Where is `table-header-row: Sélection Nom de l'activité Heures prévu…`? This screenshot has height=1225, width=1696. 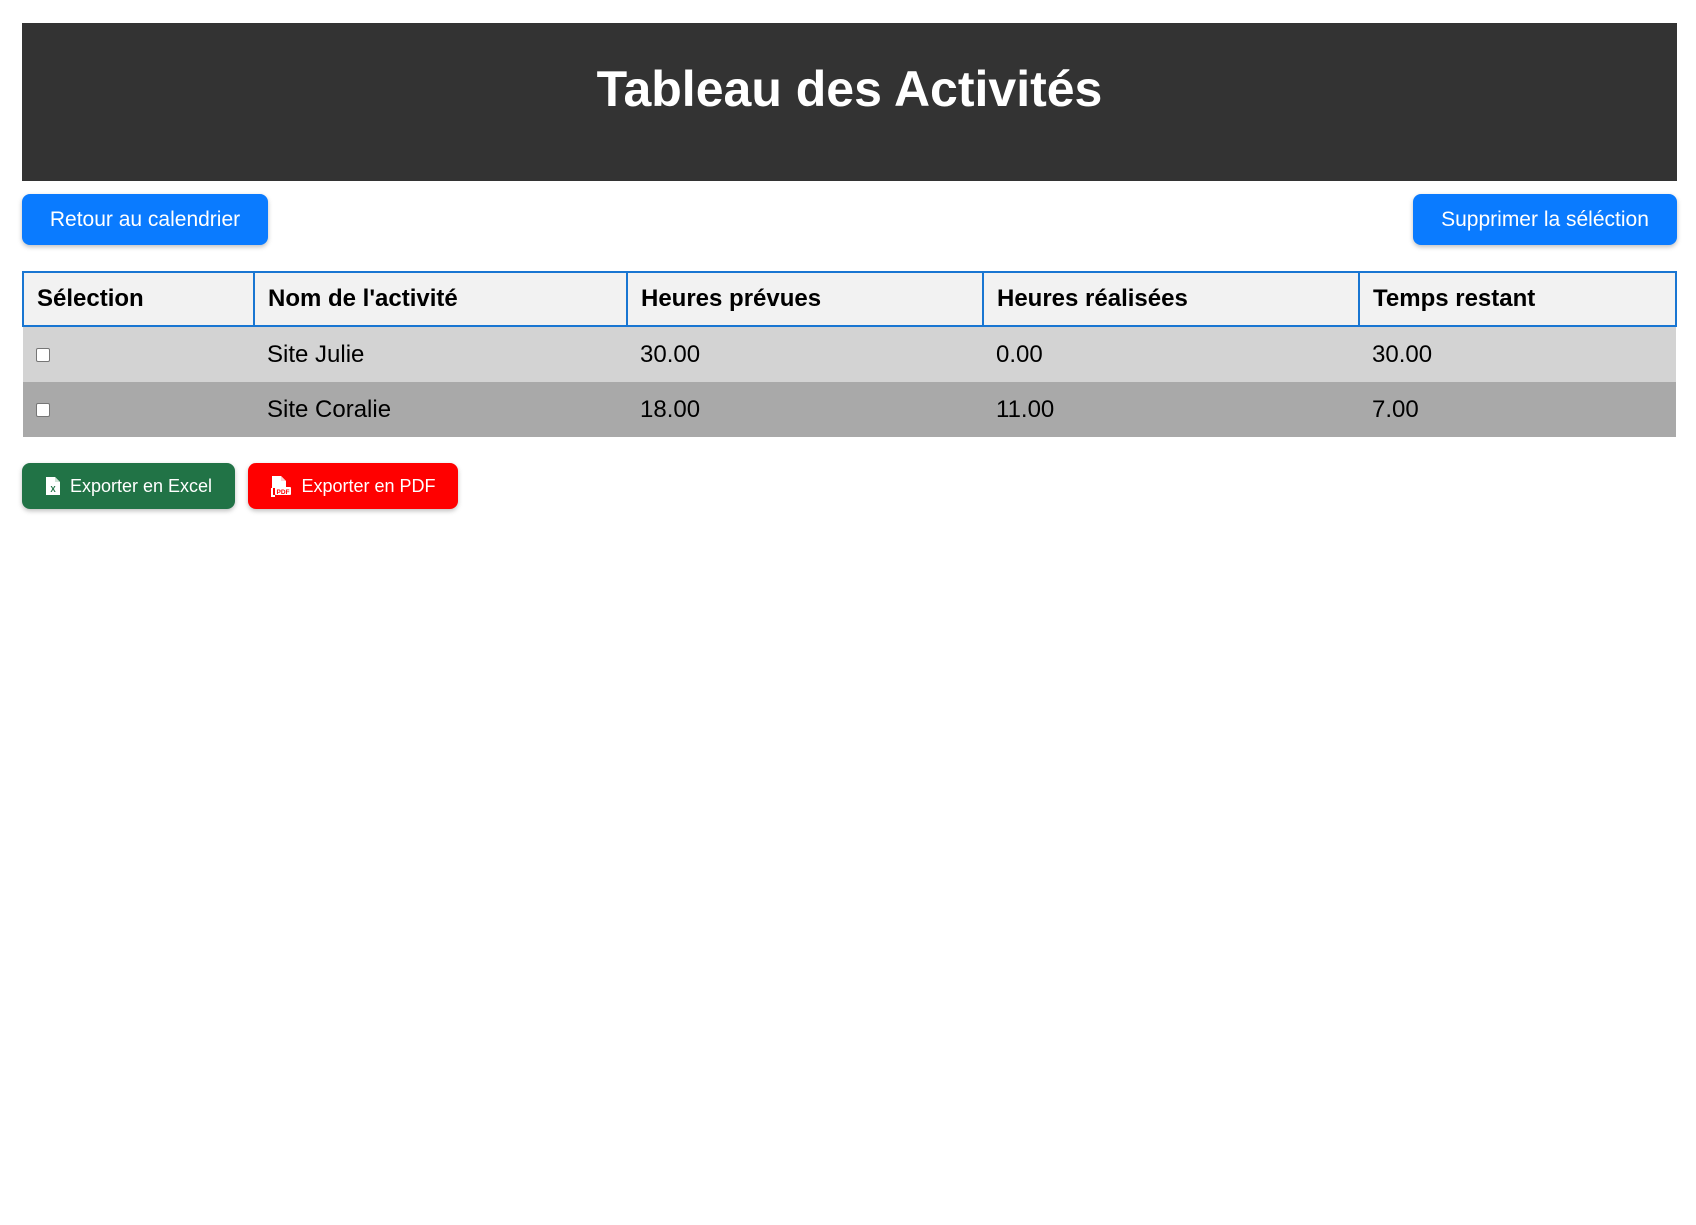
table-header-row: Sélection Nom de l'activité Heures prévu… is located at coordinates (849, 299).